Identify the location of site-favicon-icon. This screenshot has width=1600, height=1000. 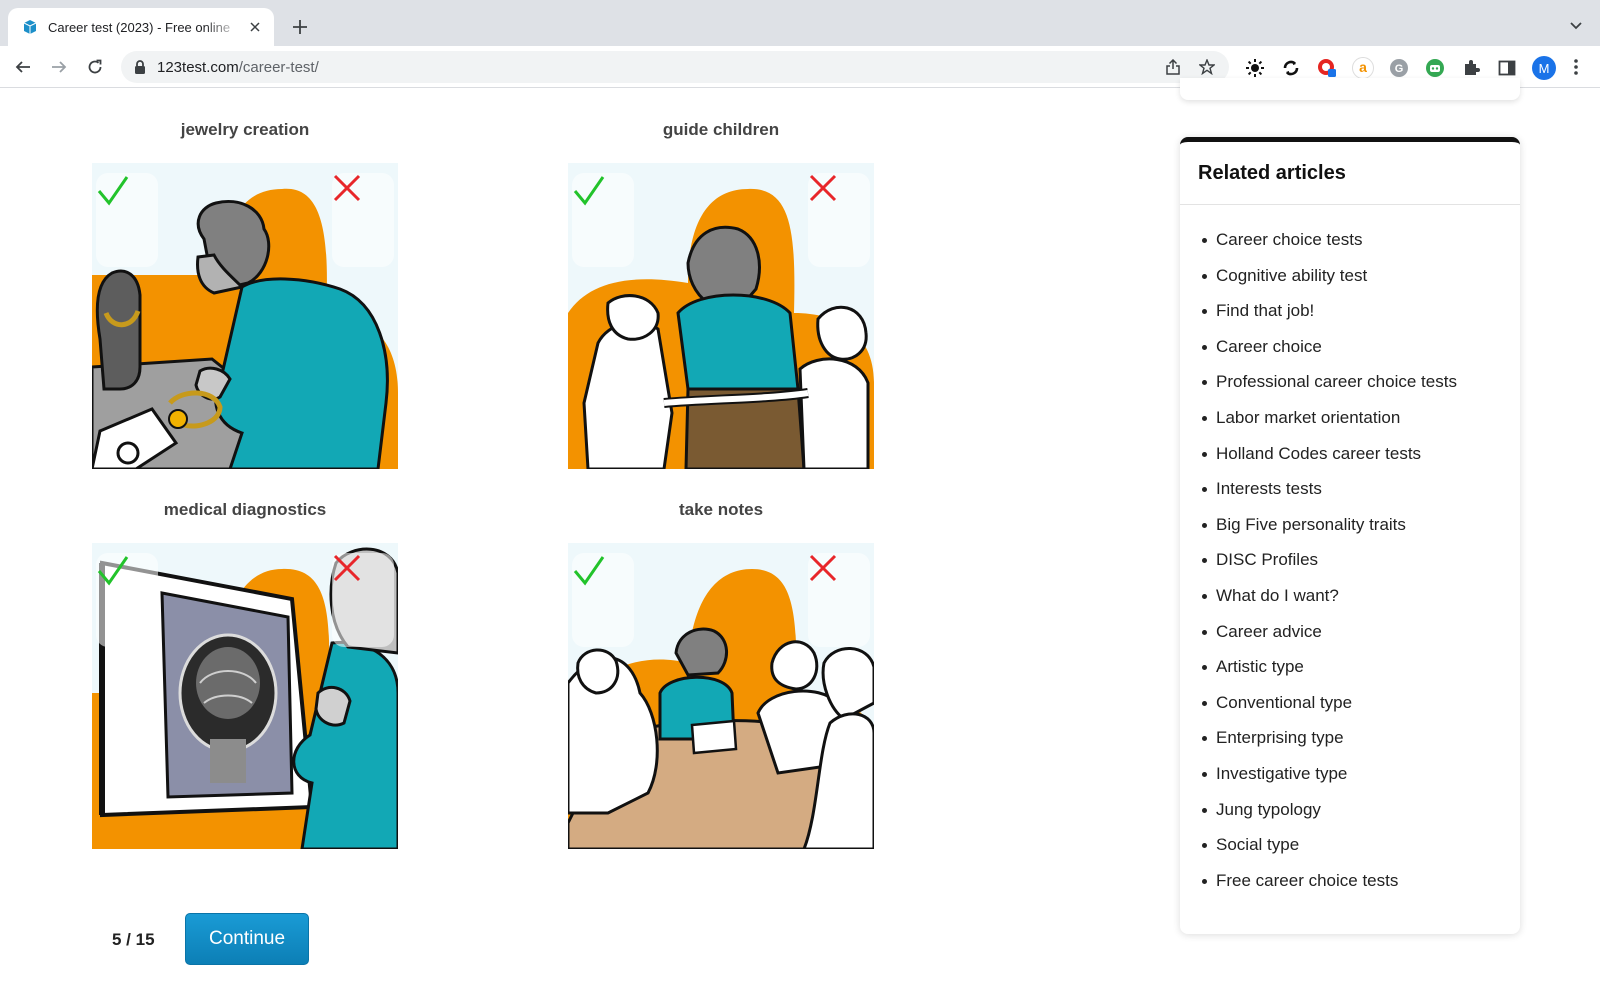
(30, 27).